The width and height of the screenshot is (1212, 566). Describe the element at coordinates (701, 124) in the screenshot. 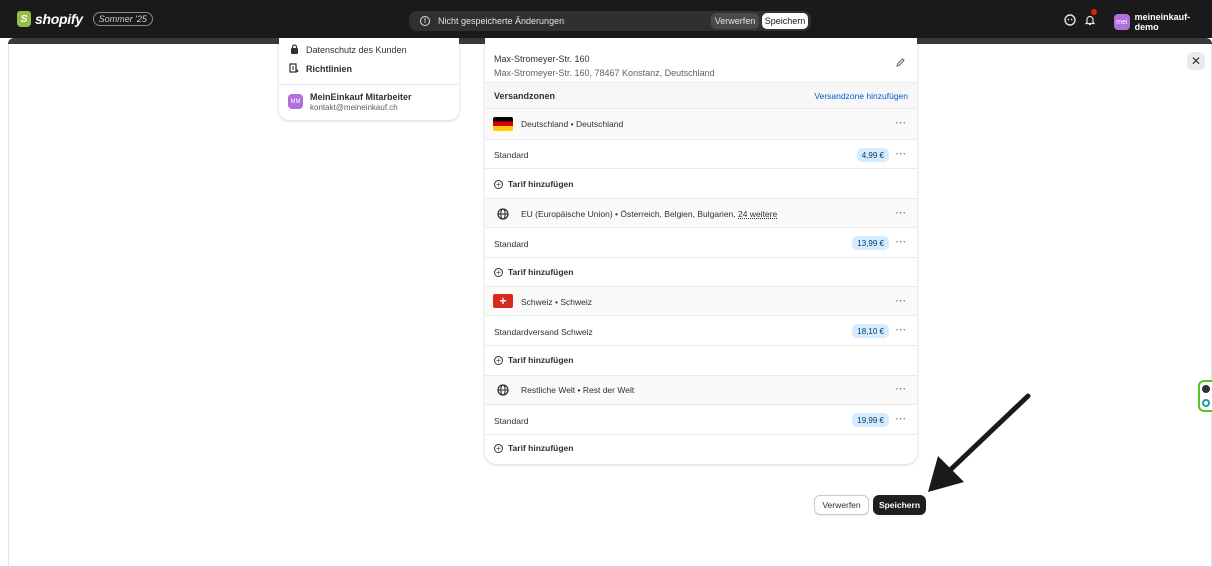

I see `zone-row-deutschland: Deutschland • Deutschland ⋯` at that location.